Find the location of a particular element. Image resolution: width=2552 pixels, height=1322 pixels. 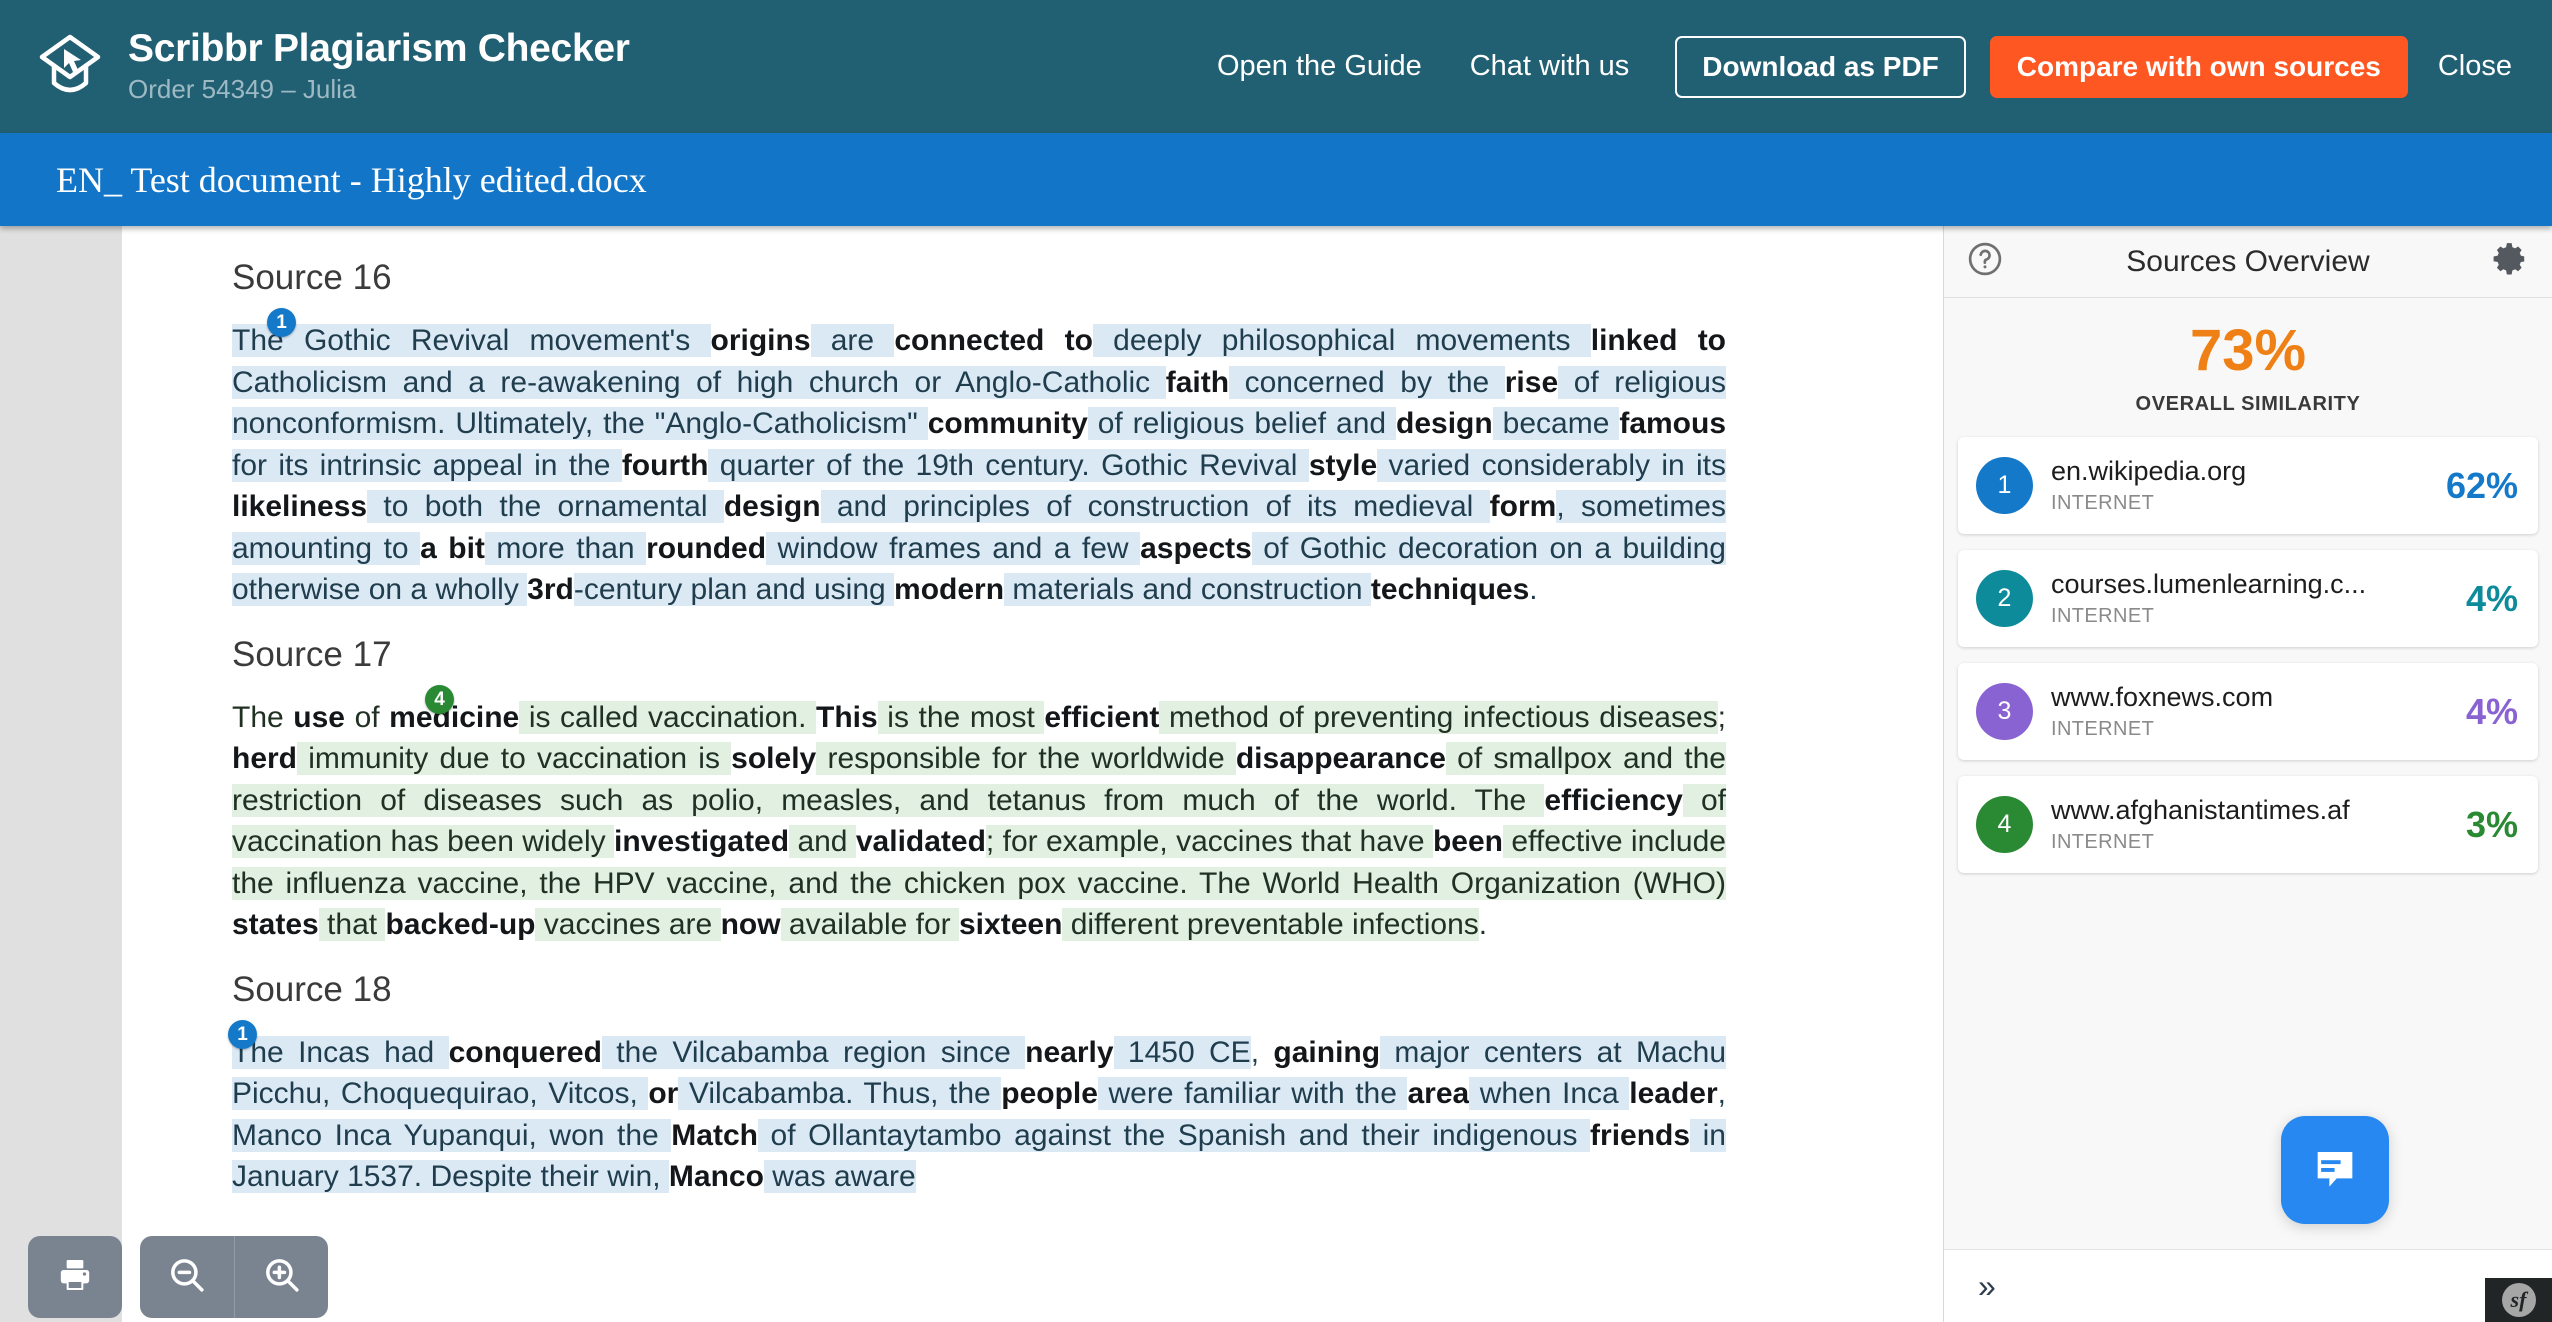

double-chevron-right-icon: » is located at coordinates (1987, 1285).